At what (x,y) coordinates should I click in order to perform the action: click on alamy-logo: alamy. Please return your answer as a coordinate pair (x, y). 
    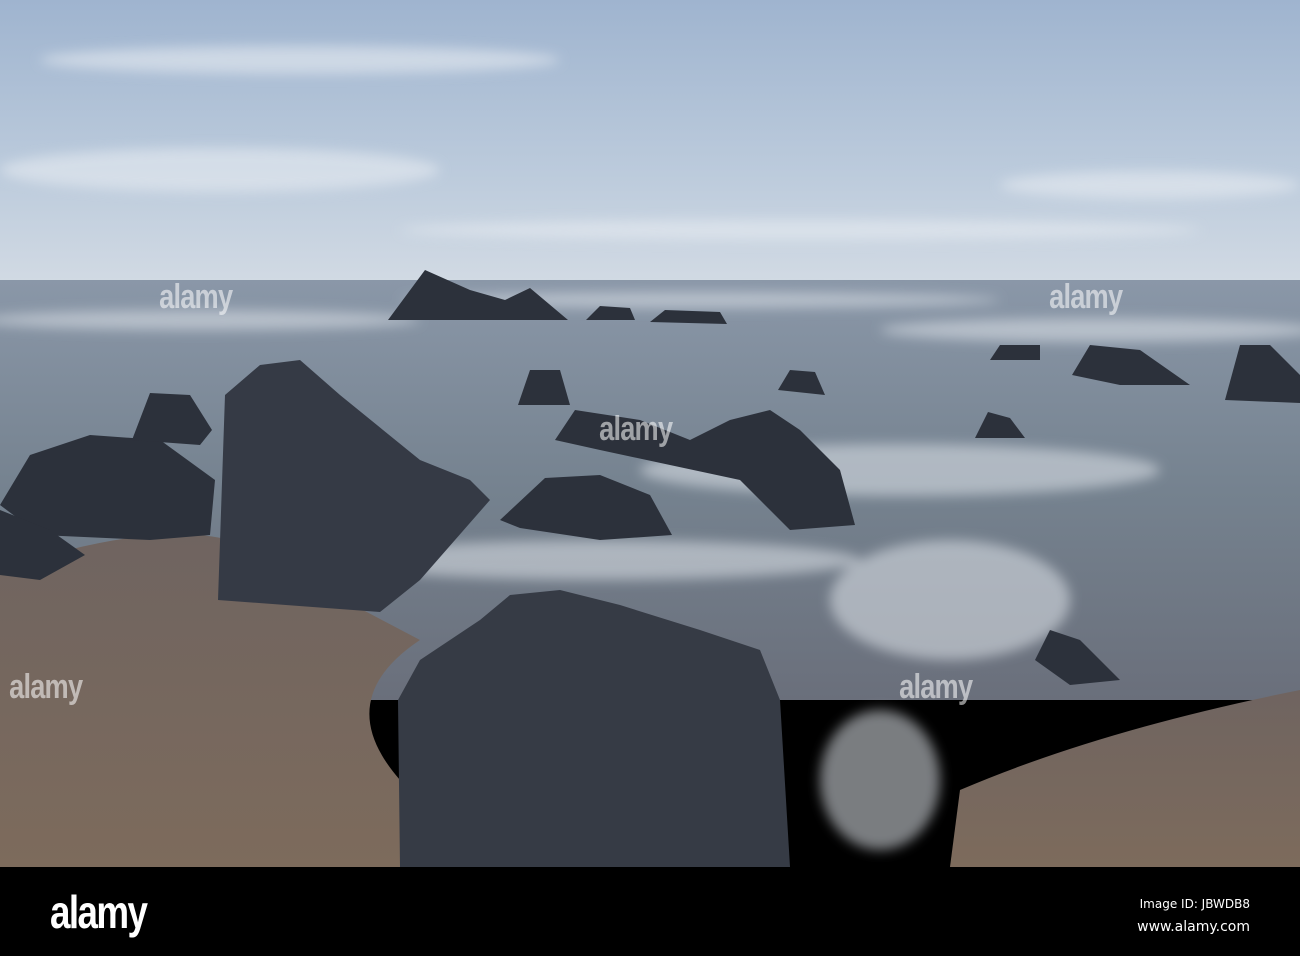
    Looking at the image, I should click on (99, 912).